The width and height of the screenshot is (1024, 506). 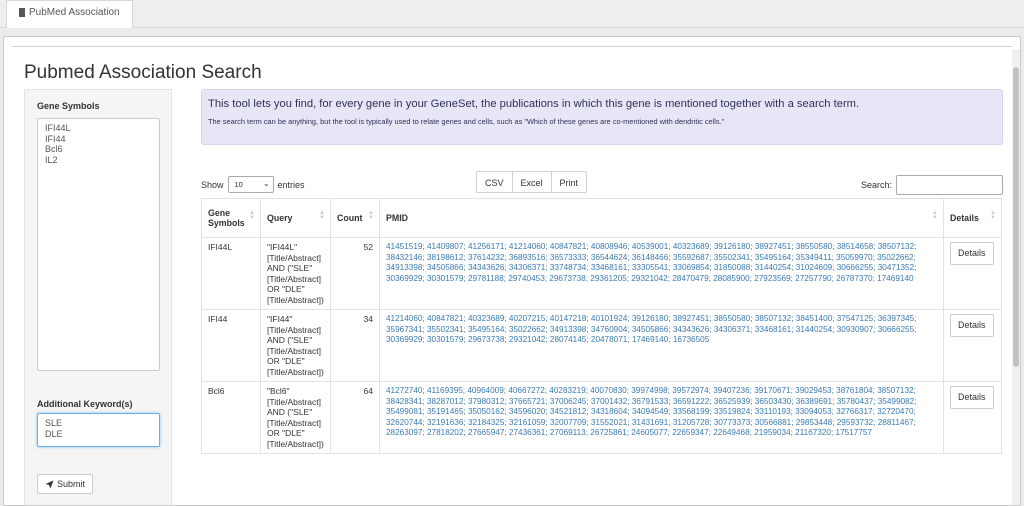 What do you see at coordinates (266, 183) in the screenshot?
I see `chevron-down-icon: ⌄` at bounding box center [266, 183].